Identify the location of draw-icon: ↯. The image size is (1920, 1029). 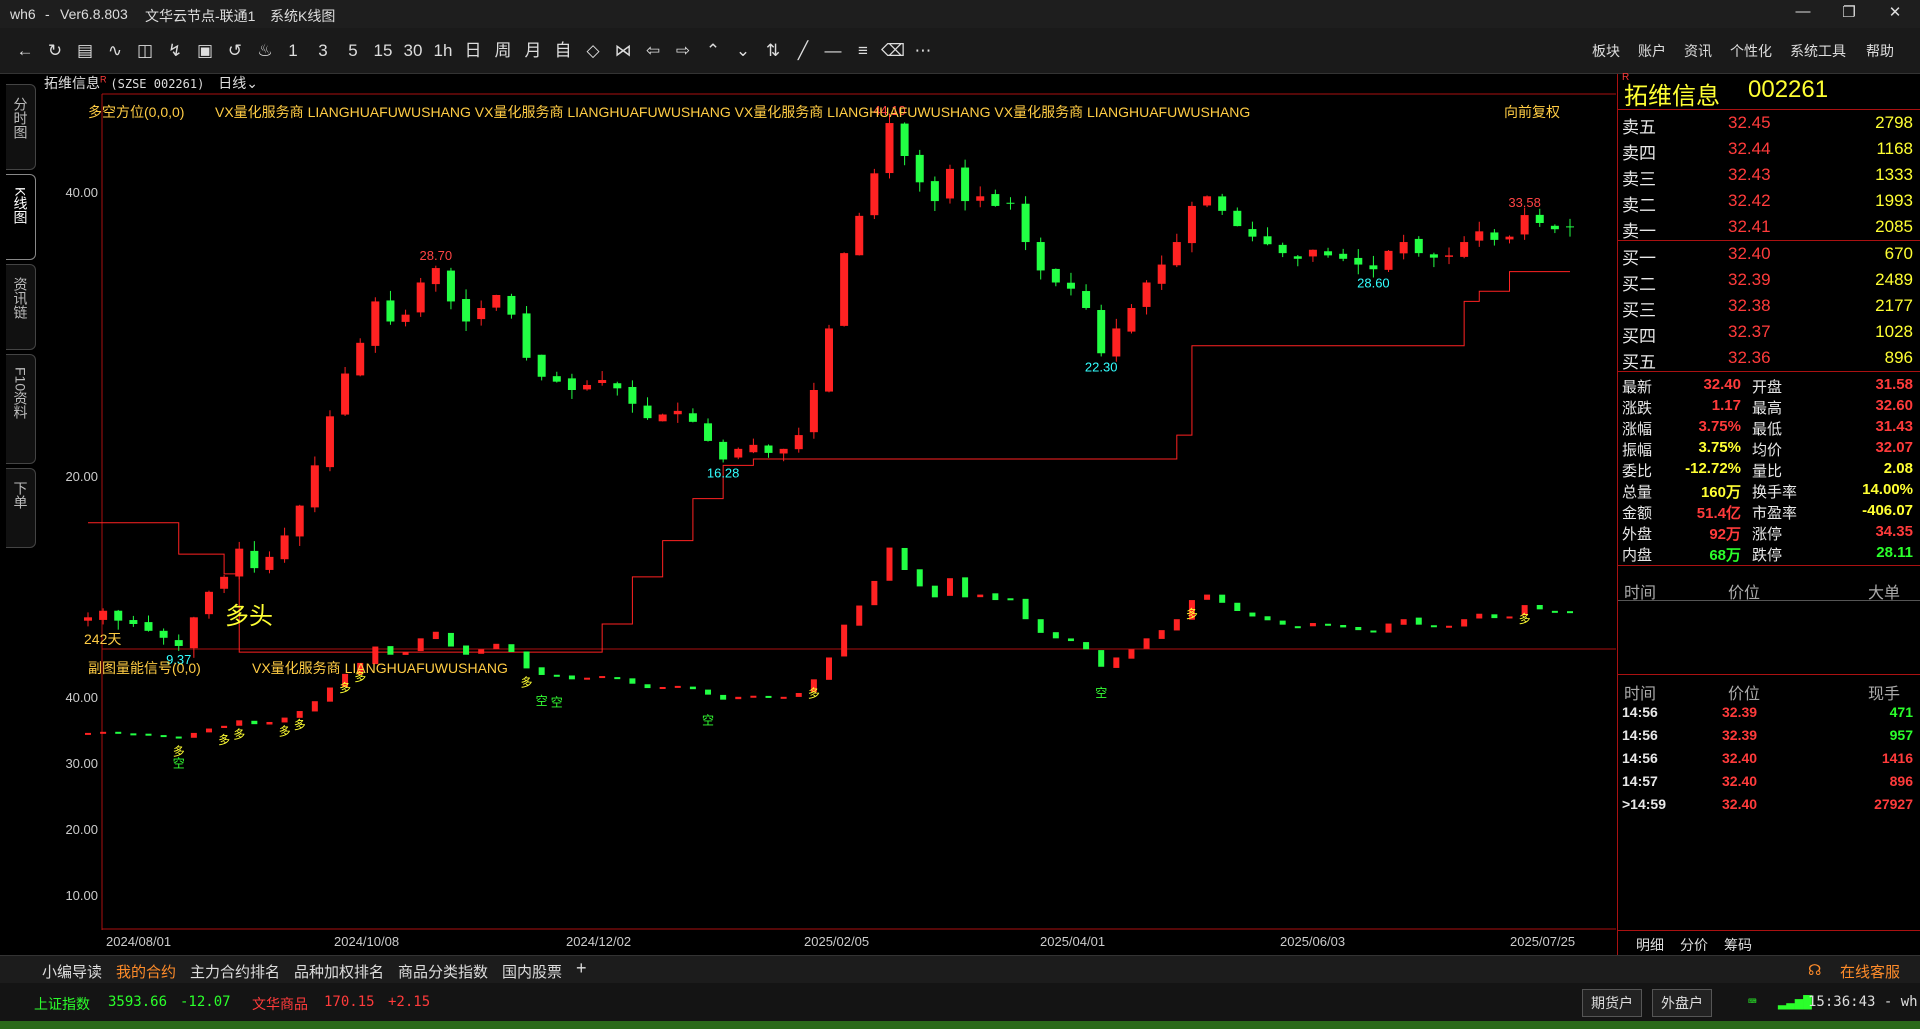
(175, 51).